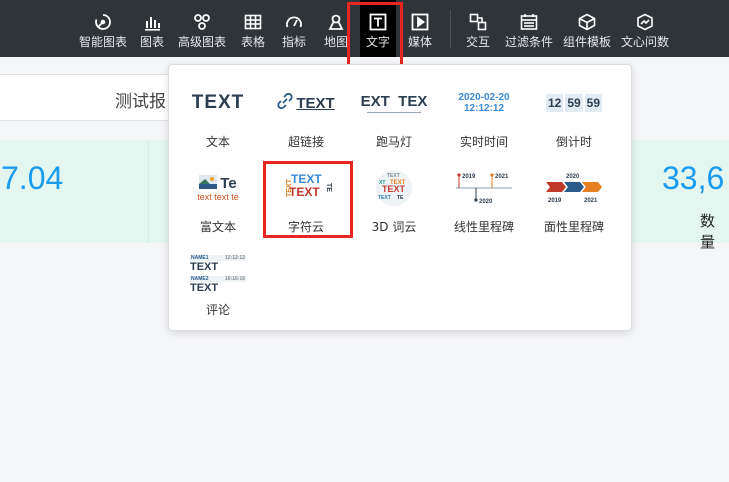  Describe the element at coordinates (218, 115) in the screenshot. I see `menu-item-text: TEXT 文本` at that location.